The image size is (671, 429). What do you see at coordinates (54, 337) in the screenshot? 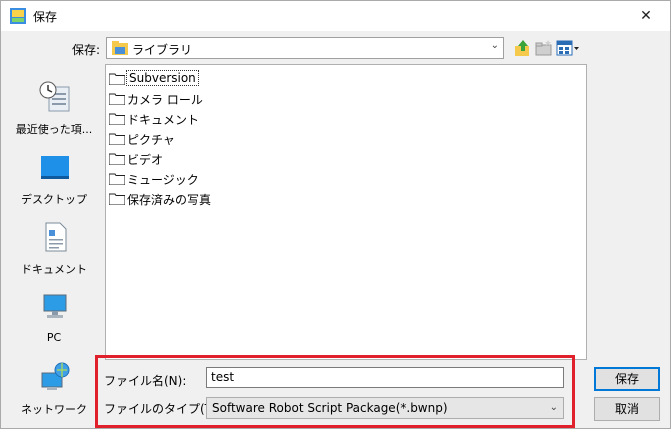
I see `place-label: PC` at bounding box center [54, 337].